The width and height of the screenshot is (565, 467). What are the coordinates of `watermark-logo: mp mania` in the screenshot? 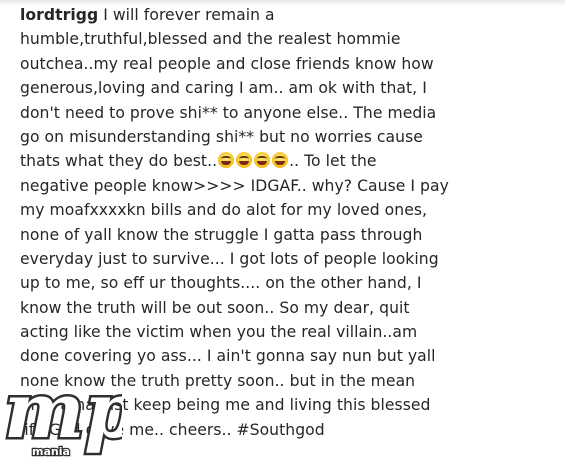 It's located at (62, 412).